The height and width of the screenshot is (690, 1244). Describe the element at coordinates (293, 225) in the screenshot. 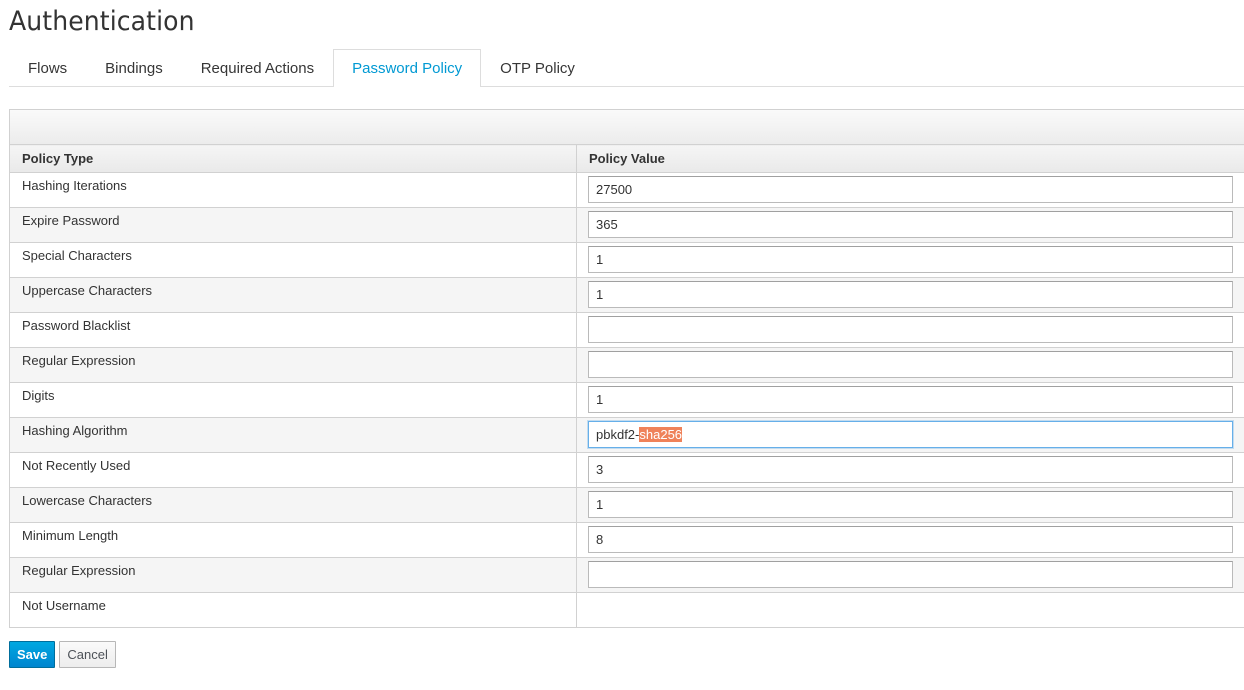

I see `policy-type-cell: Expire Password` at that location.